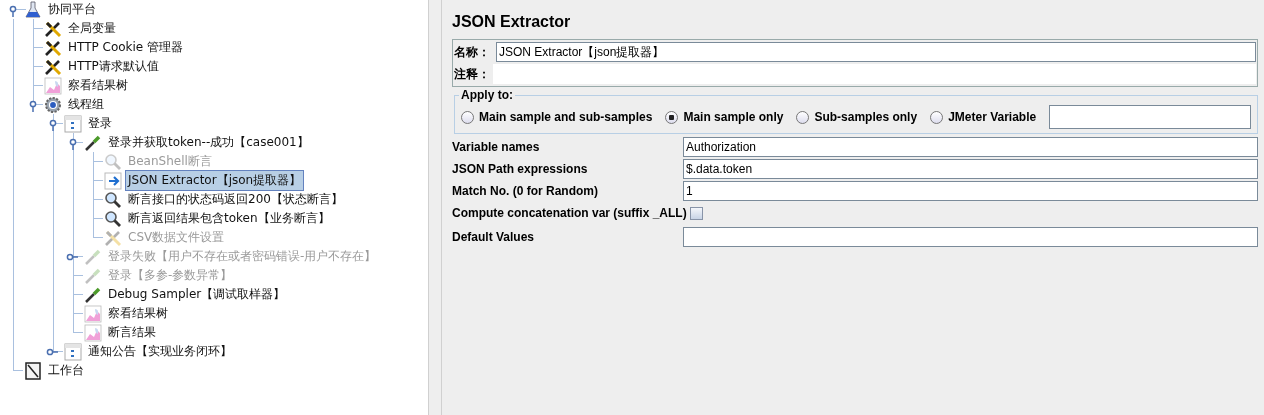  I want to click on tree-item: 登录并获取token--成功【case001】, so click(208, 142).